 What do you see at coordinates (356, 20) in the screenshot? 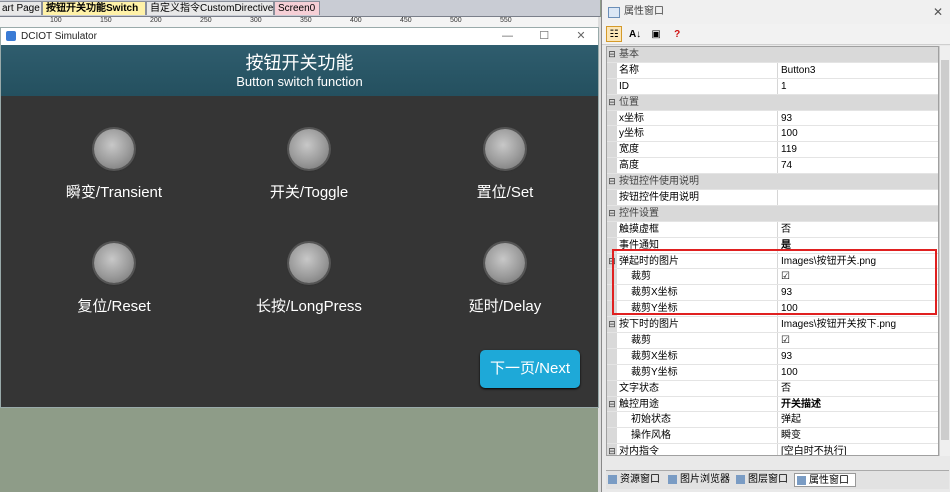
I see `ruler-label: 400` at bounding box center [356, 20].